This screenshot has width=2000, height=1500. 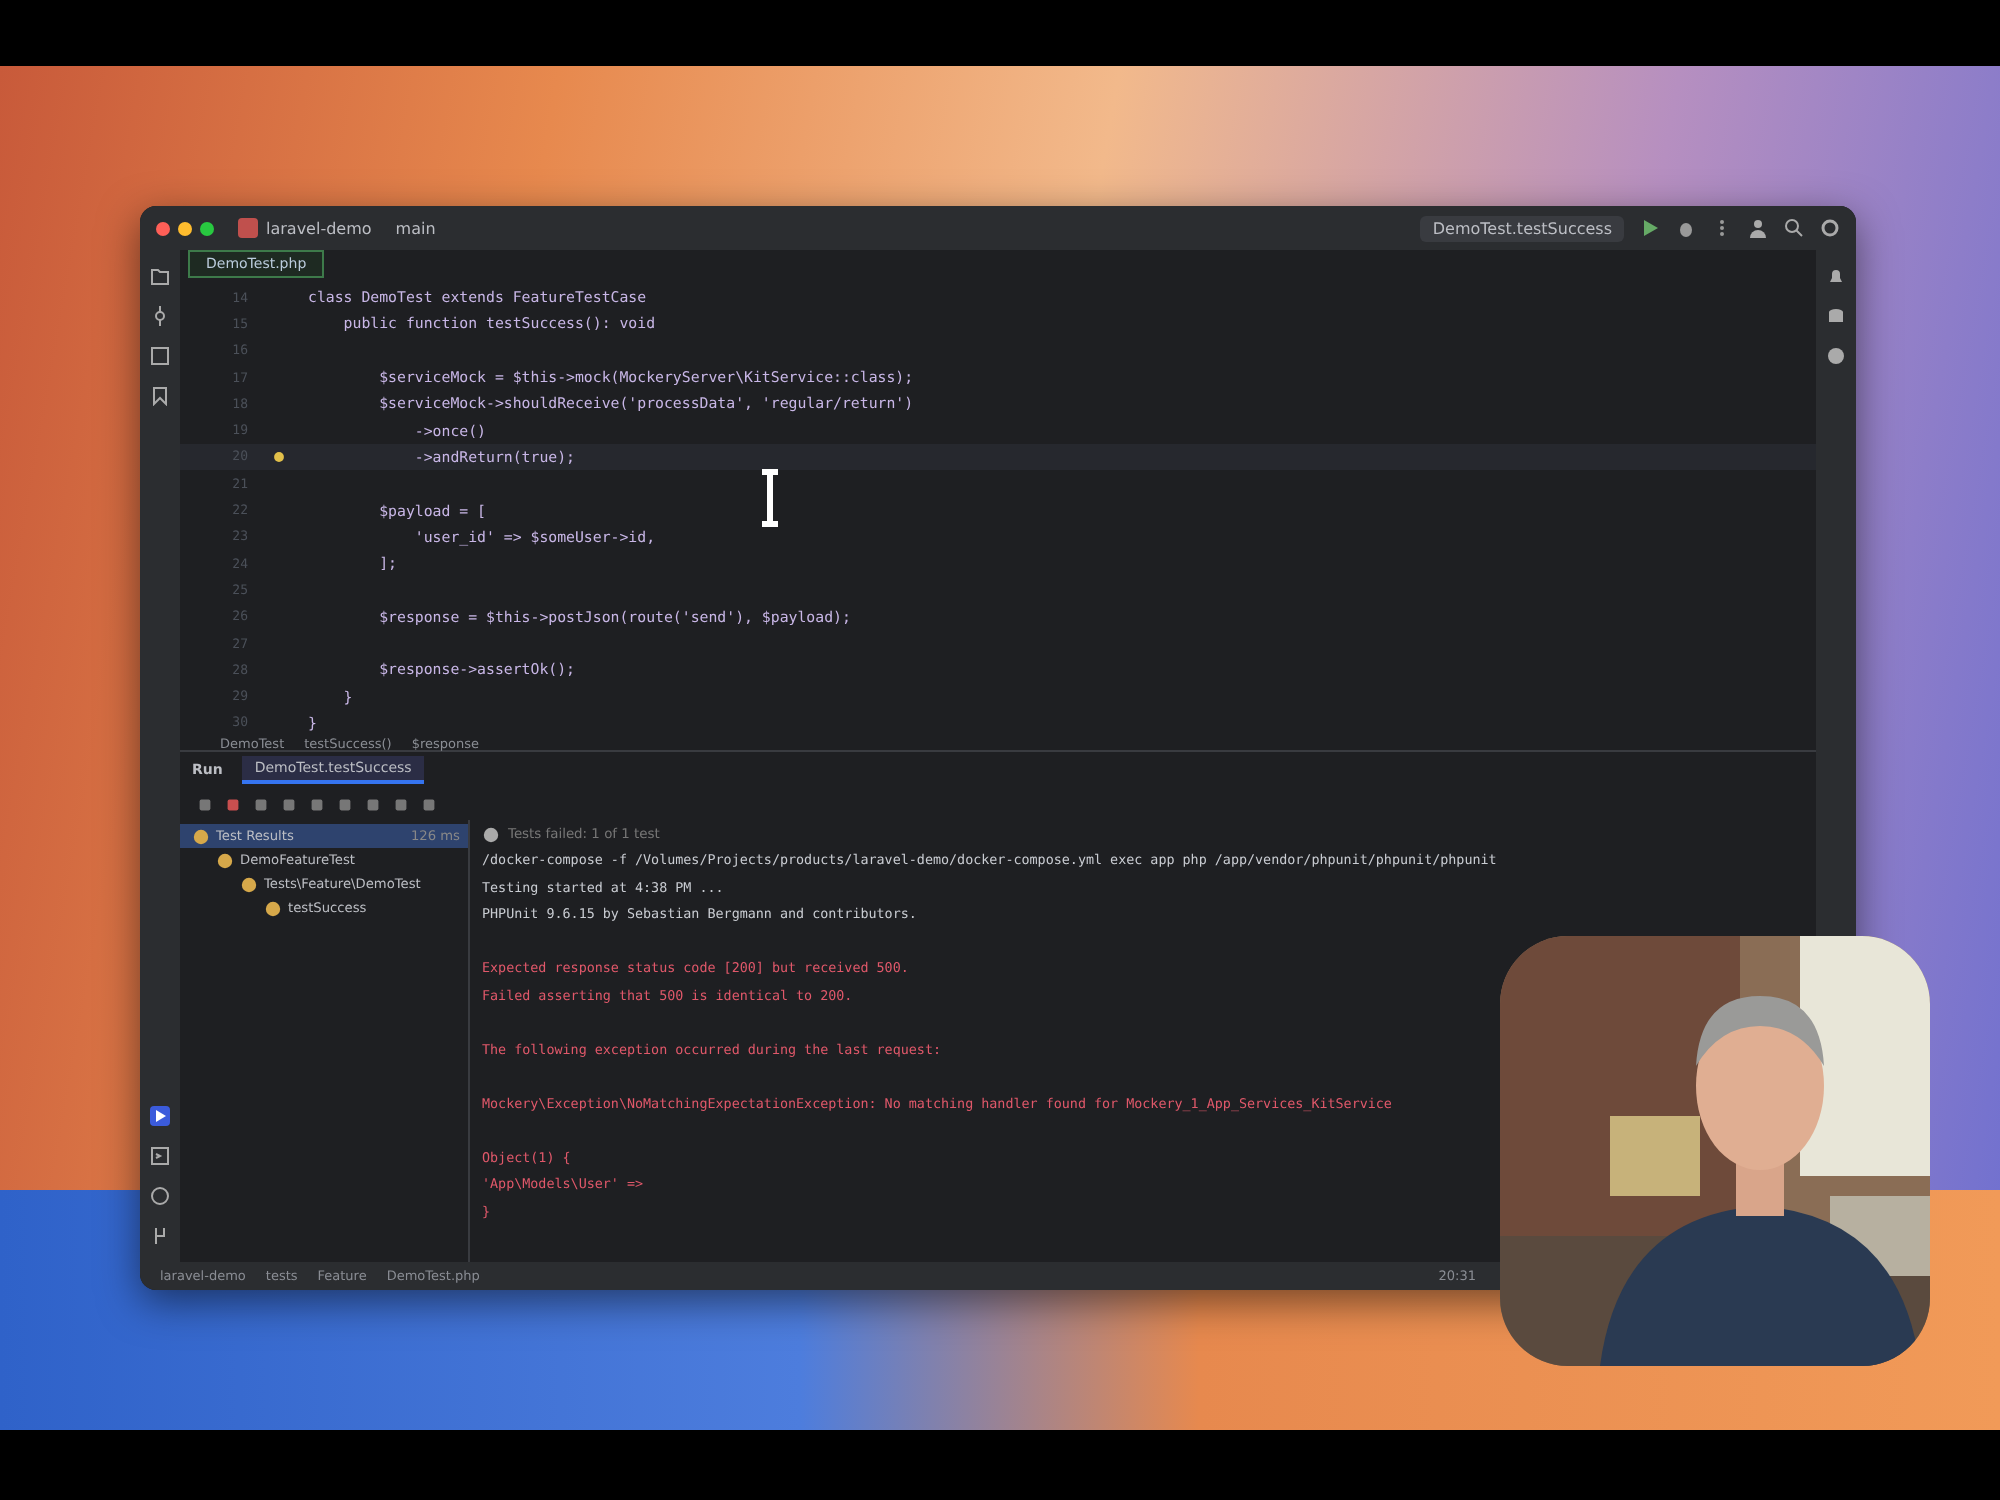 I want to click on branch-selector: main, so click(x=415, y=228).